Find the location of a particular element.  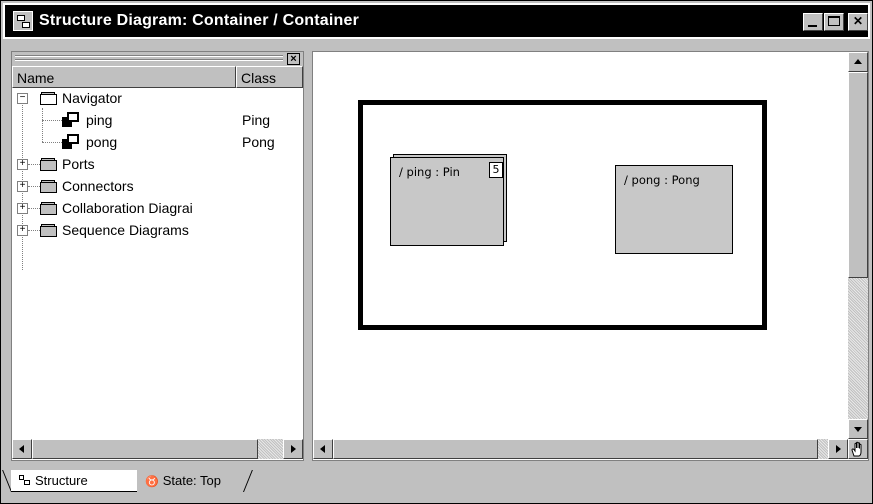

part-label: / pong : Pong is located at coordinates (662, 180).